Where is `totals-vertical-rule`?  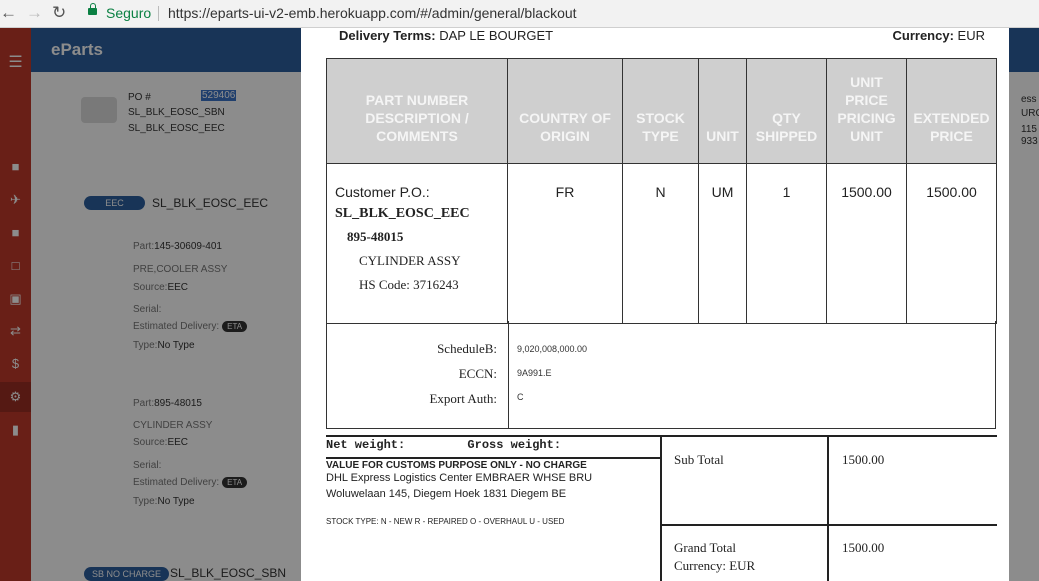 totals-vertical-rule is located at coordinates (828, 480).